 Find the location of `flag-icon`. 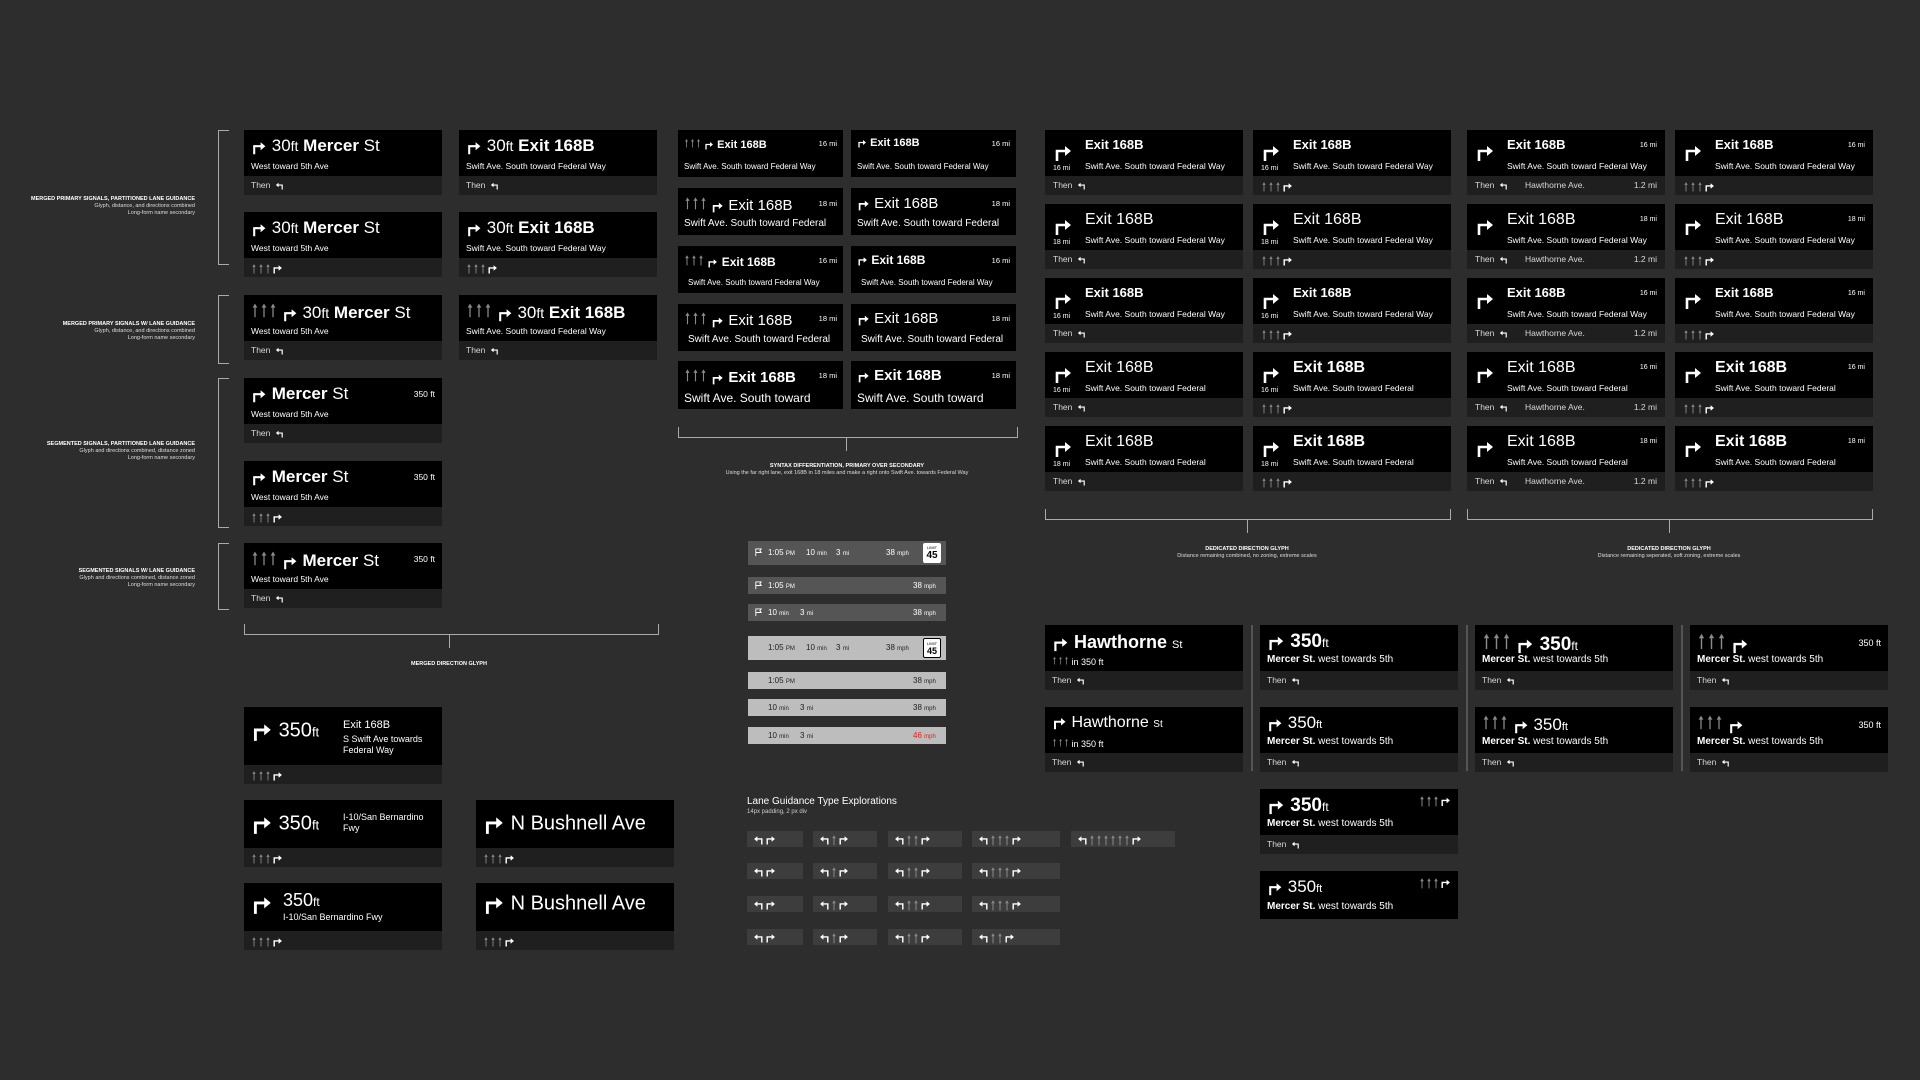

flag-icon is located at coordinates (758, 612).